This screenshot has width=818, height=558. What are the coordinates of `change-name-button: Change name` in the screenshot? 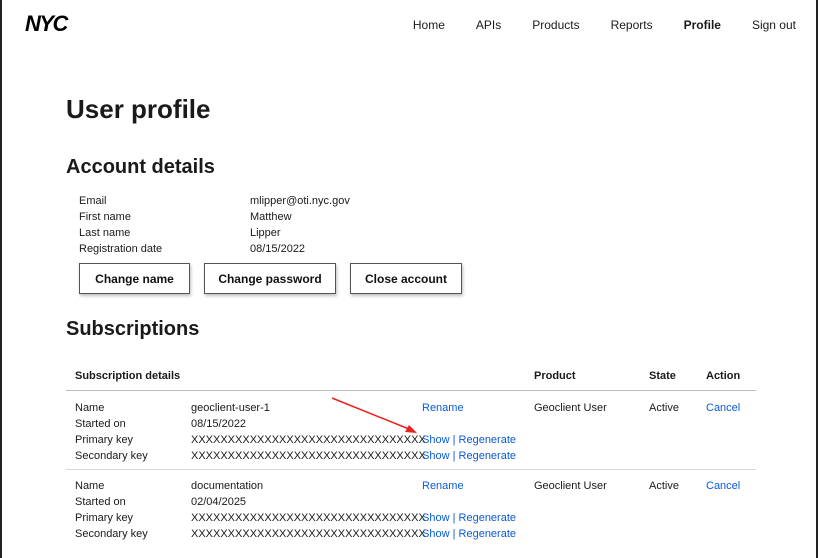 It's located at (134, 278).